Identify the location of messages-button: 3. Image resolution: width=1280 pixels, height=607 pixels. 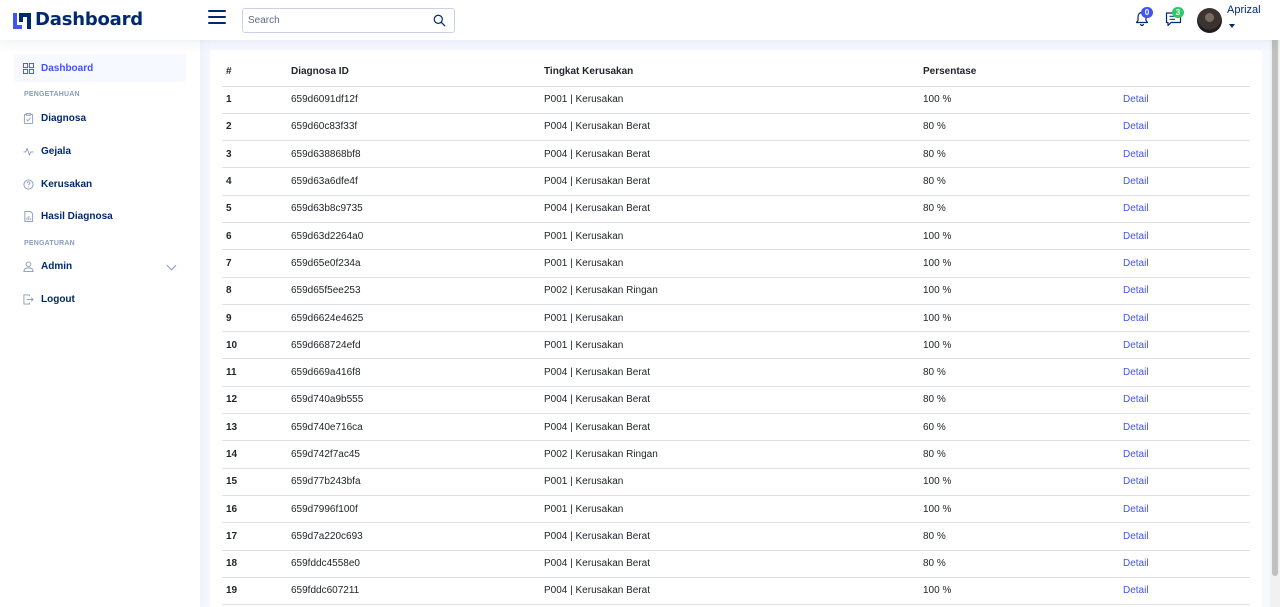
(1174, 18).